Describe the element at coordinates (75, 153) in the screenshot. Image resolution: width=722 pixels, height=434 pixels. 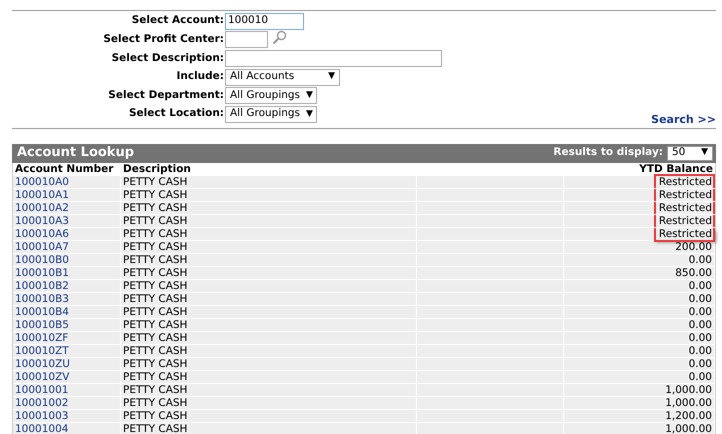
I see `table-title: Account Lookup` at that location.